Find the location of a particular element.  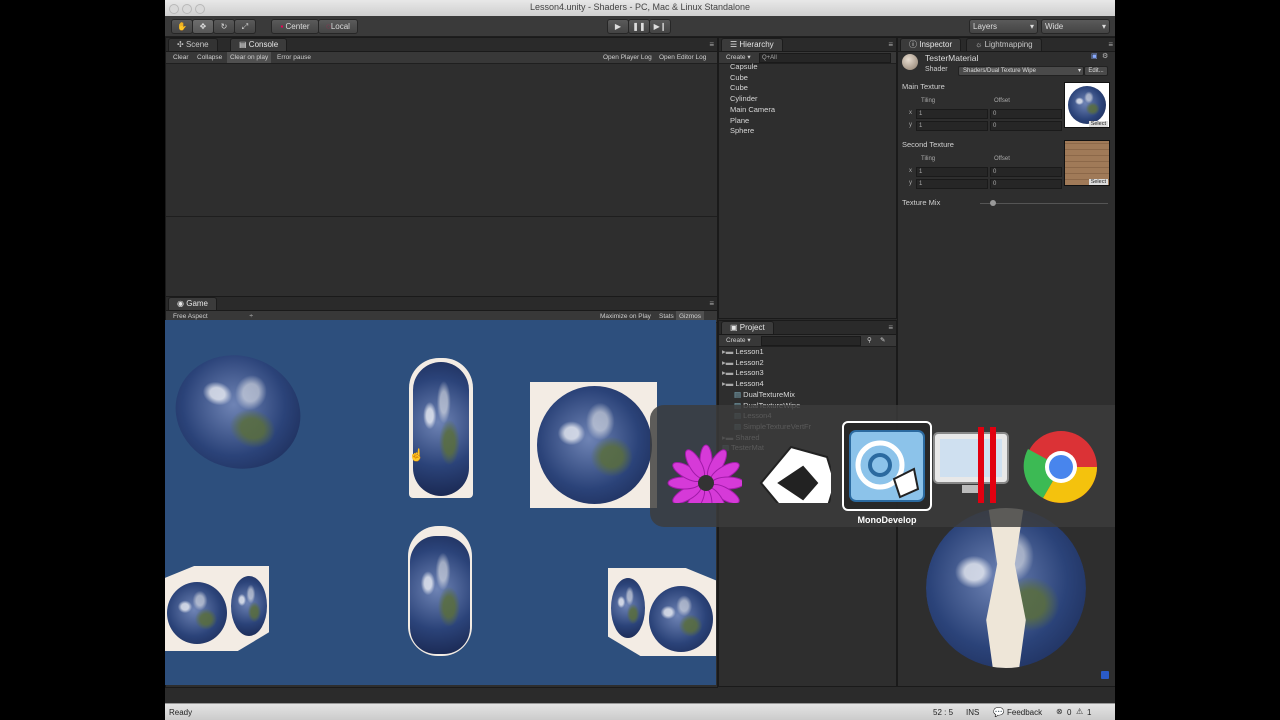

create-label: Create is located at coordinates (736, 340).